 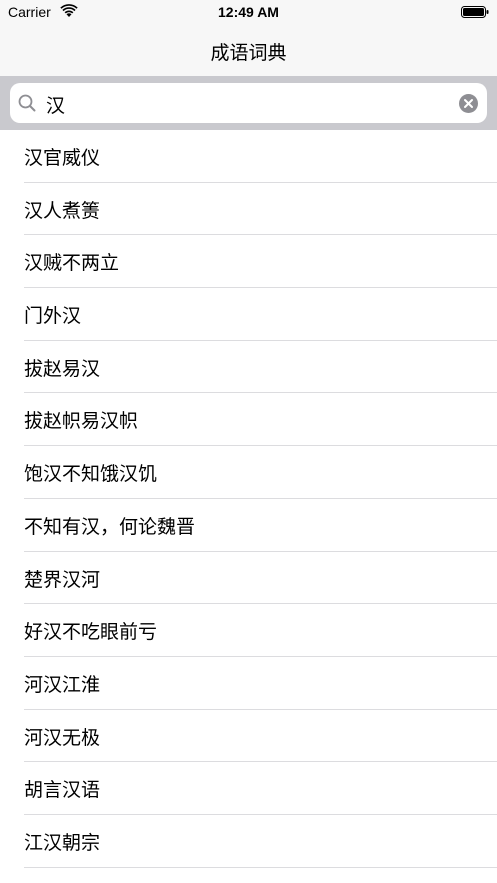 I want to click on list-item-label: 拔赵易汉, so click(x=62, y=368).